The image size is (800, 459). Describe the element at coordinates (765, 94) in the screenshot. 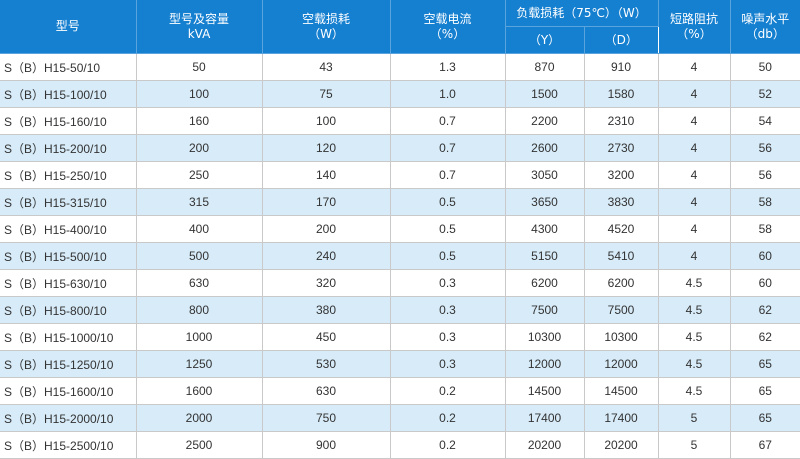

I see `cell-noise: 52` at that location.